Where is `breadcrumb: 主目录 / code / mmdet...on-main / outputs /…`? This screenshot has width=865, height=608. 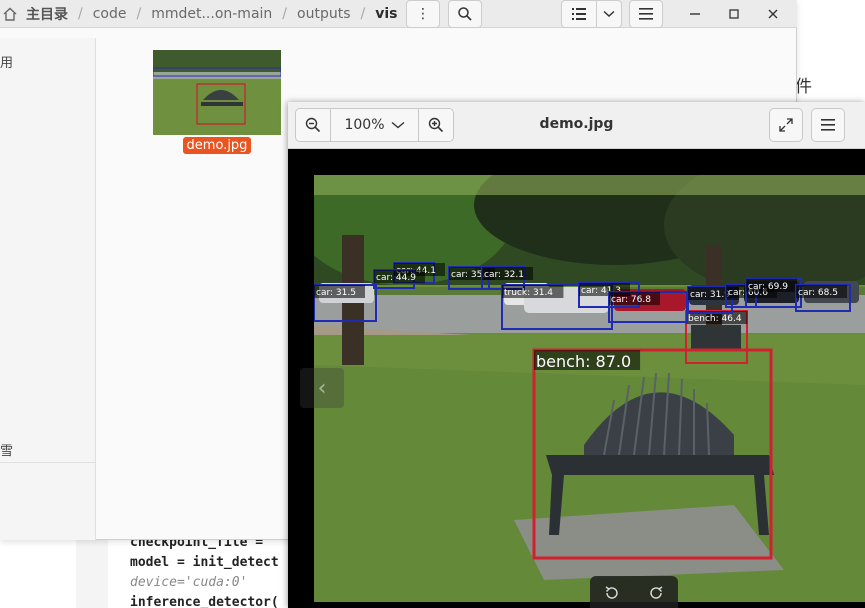
breadcrumb: 主目录 / code / mmdet...on-main / outputs /… is located at coordinates (200, 14).